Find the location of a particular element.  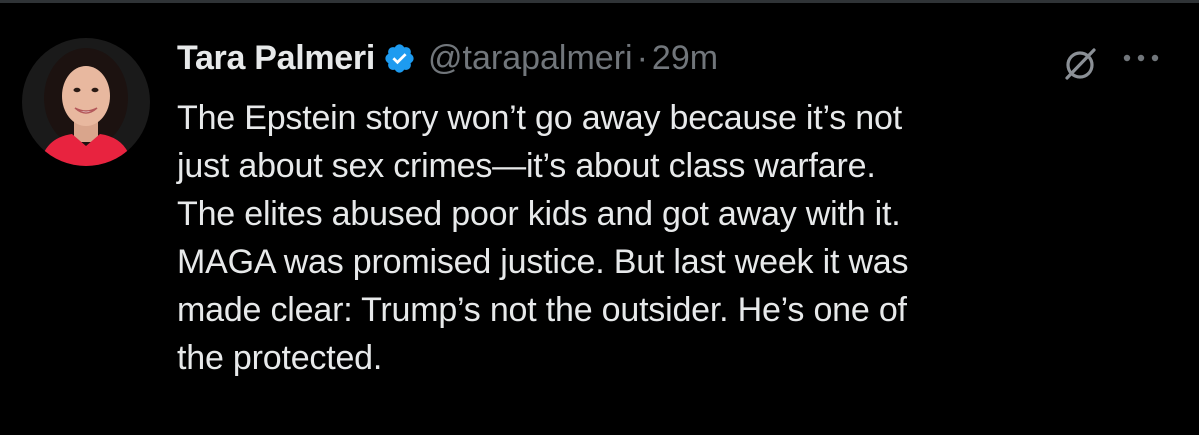

author-handle: @tarapalmeri is located at coordinates (530, 58).